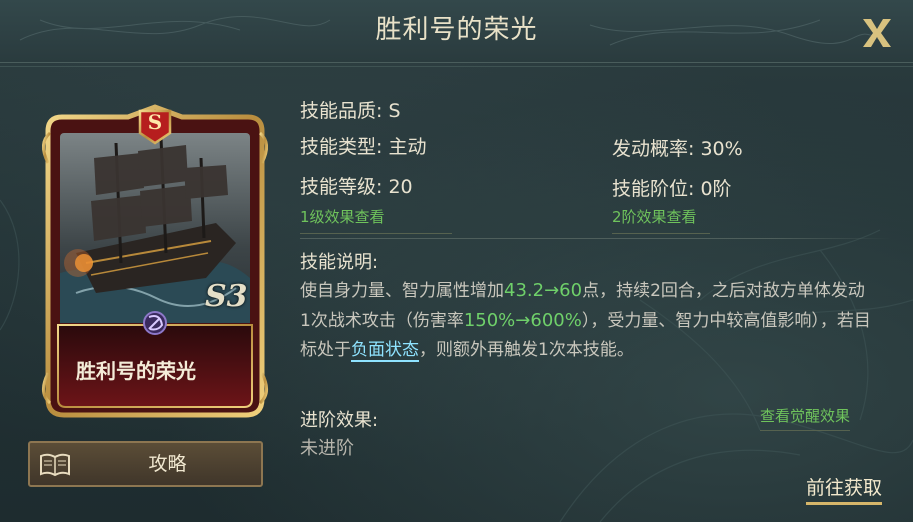 Image resolution: width=913 pixels, height=522 pixels. What do you see at coordinates (661, 220) in the screenshot?
I see `tier2-effect-link: 2阶效果查看` at bounding box center [661, 220].